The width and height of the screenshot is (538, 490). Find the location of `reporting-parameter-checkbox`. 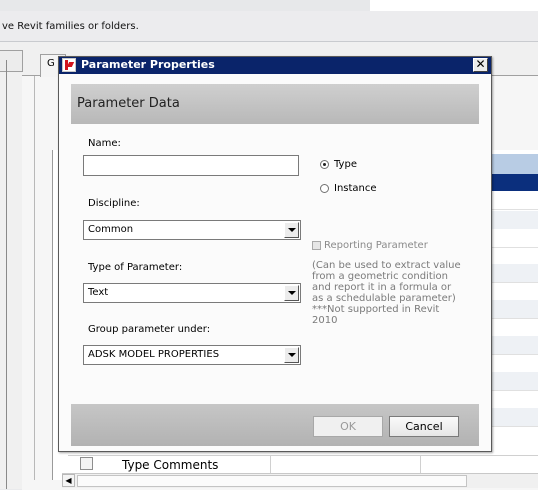

reporting-parameter-checkbox is located at coordinates (316, 245).